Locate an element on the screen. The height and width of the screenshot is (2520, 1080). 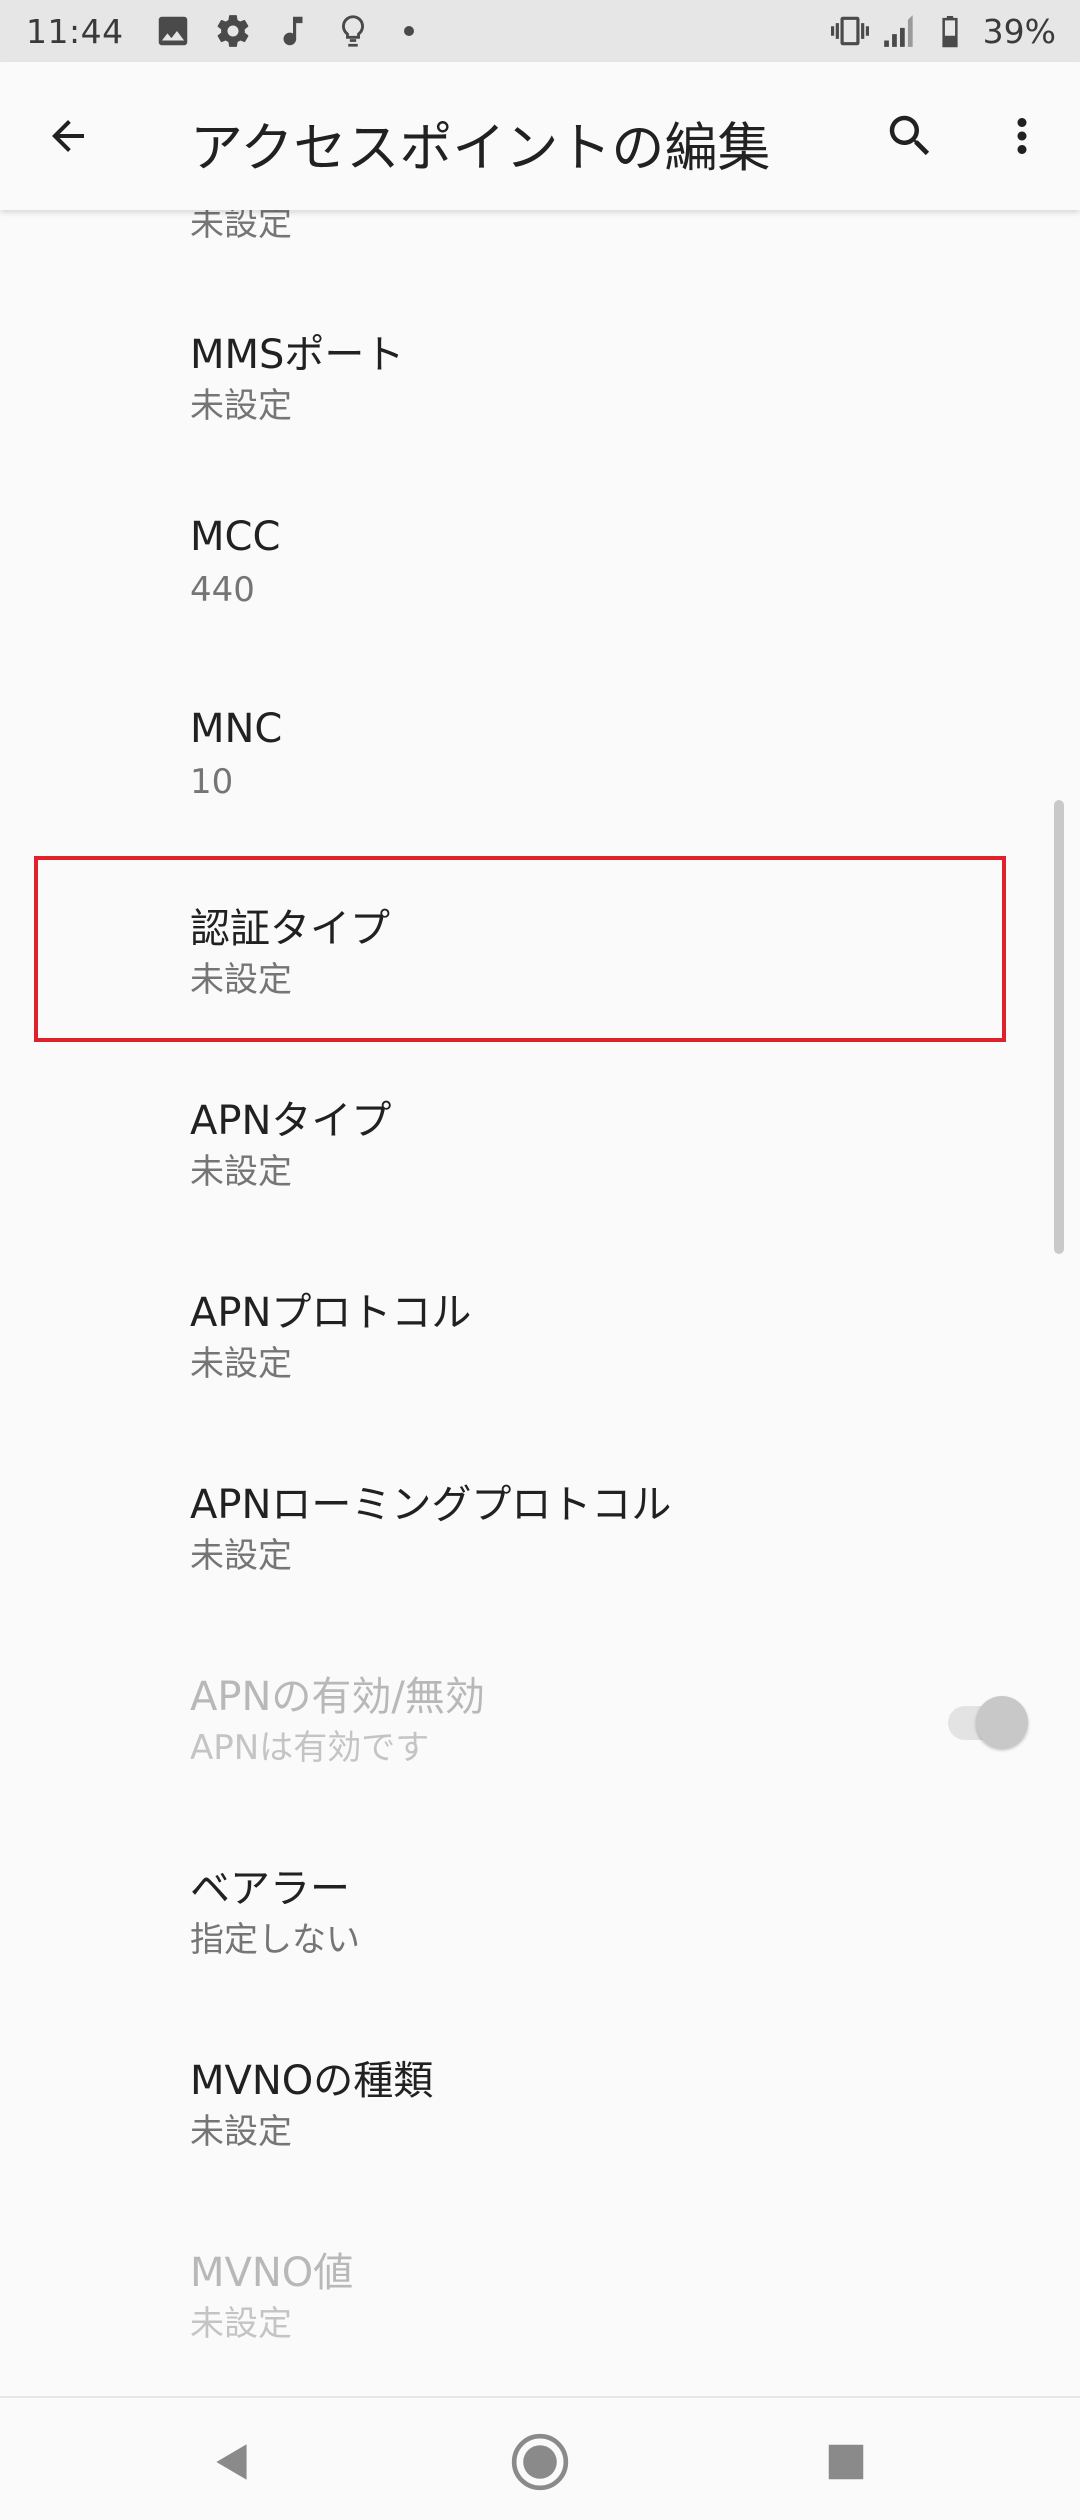
search-button is located at coordinates (910, 136).